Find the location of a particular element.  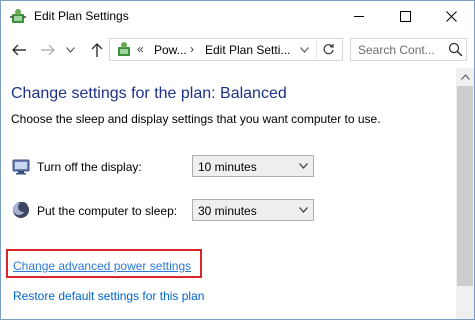

display-timeout-value: 10 minutes is located at coordinates (227, 167).